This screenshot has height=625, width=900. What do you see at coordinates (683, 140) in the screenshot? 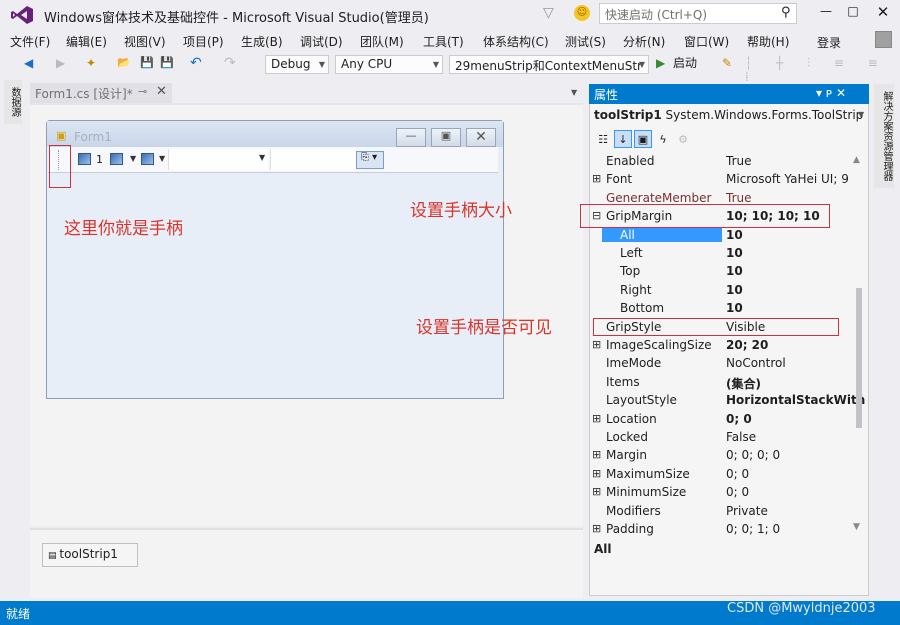
I see `property-pages-wrench-icon: ⚙` at bounding box center [683, 140].